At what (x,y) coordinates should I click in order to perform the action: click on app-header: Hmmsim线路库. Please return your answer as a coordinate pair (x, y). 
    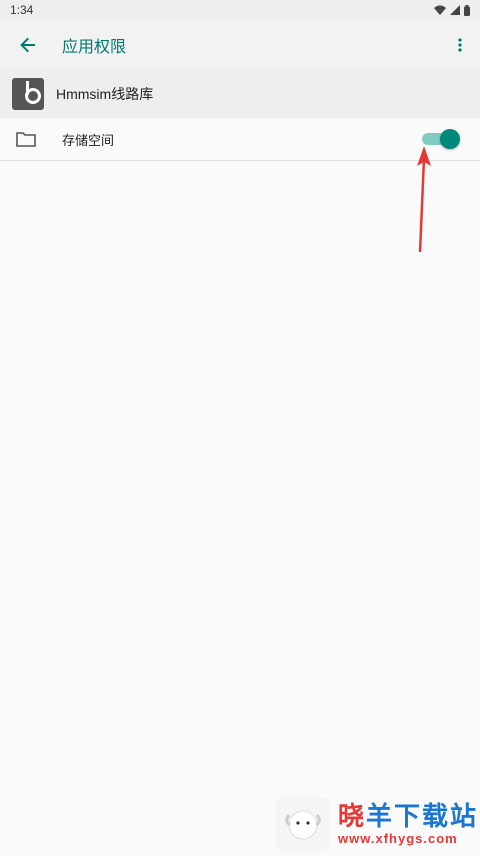
    Looking at the image, I should click on (240, 94).